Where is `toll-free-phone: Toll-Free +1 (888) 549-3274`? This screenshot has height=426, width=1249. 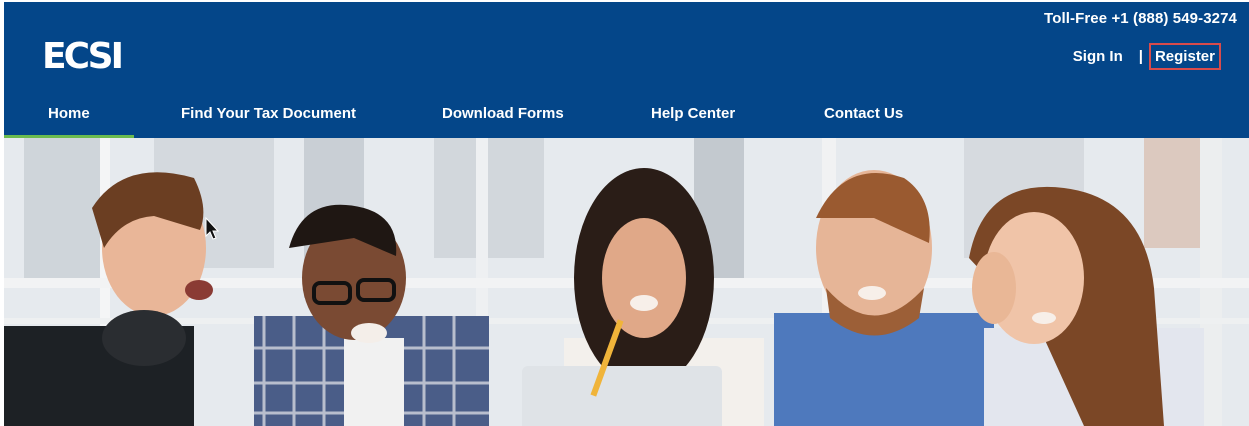 toll-free-phone: Toll-Free +1 (888) 549-3274 is located at coordinates (1140, 18).